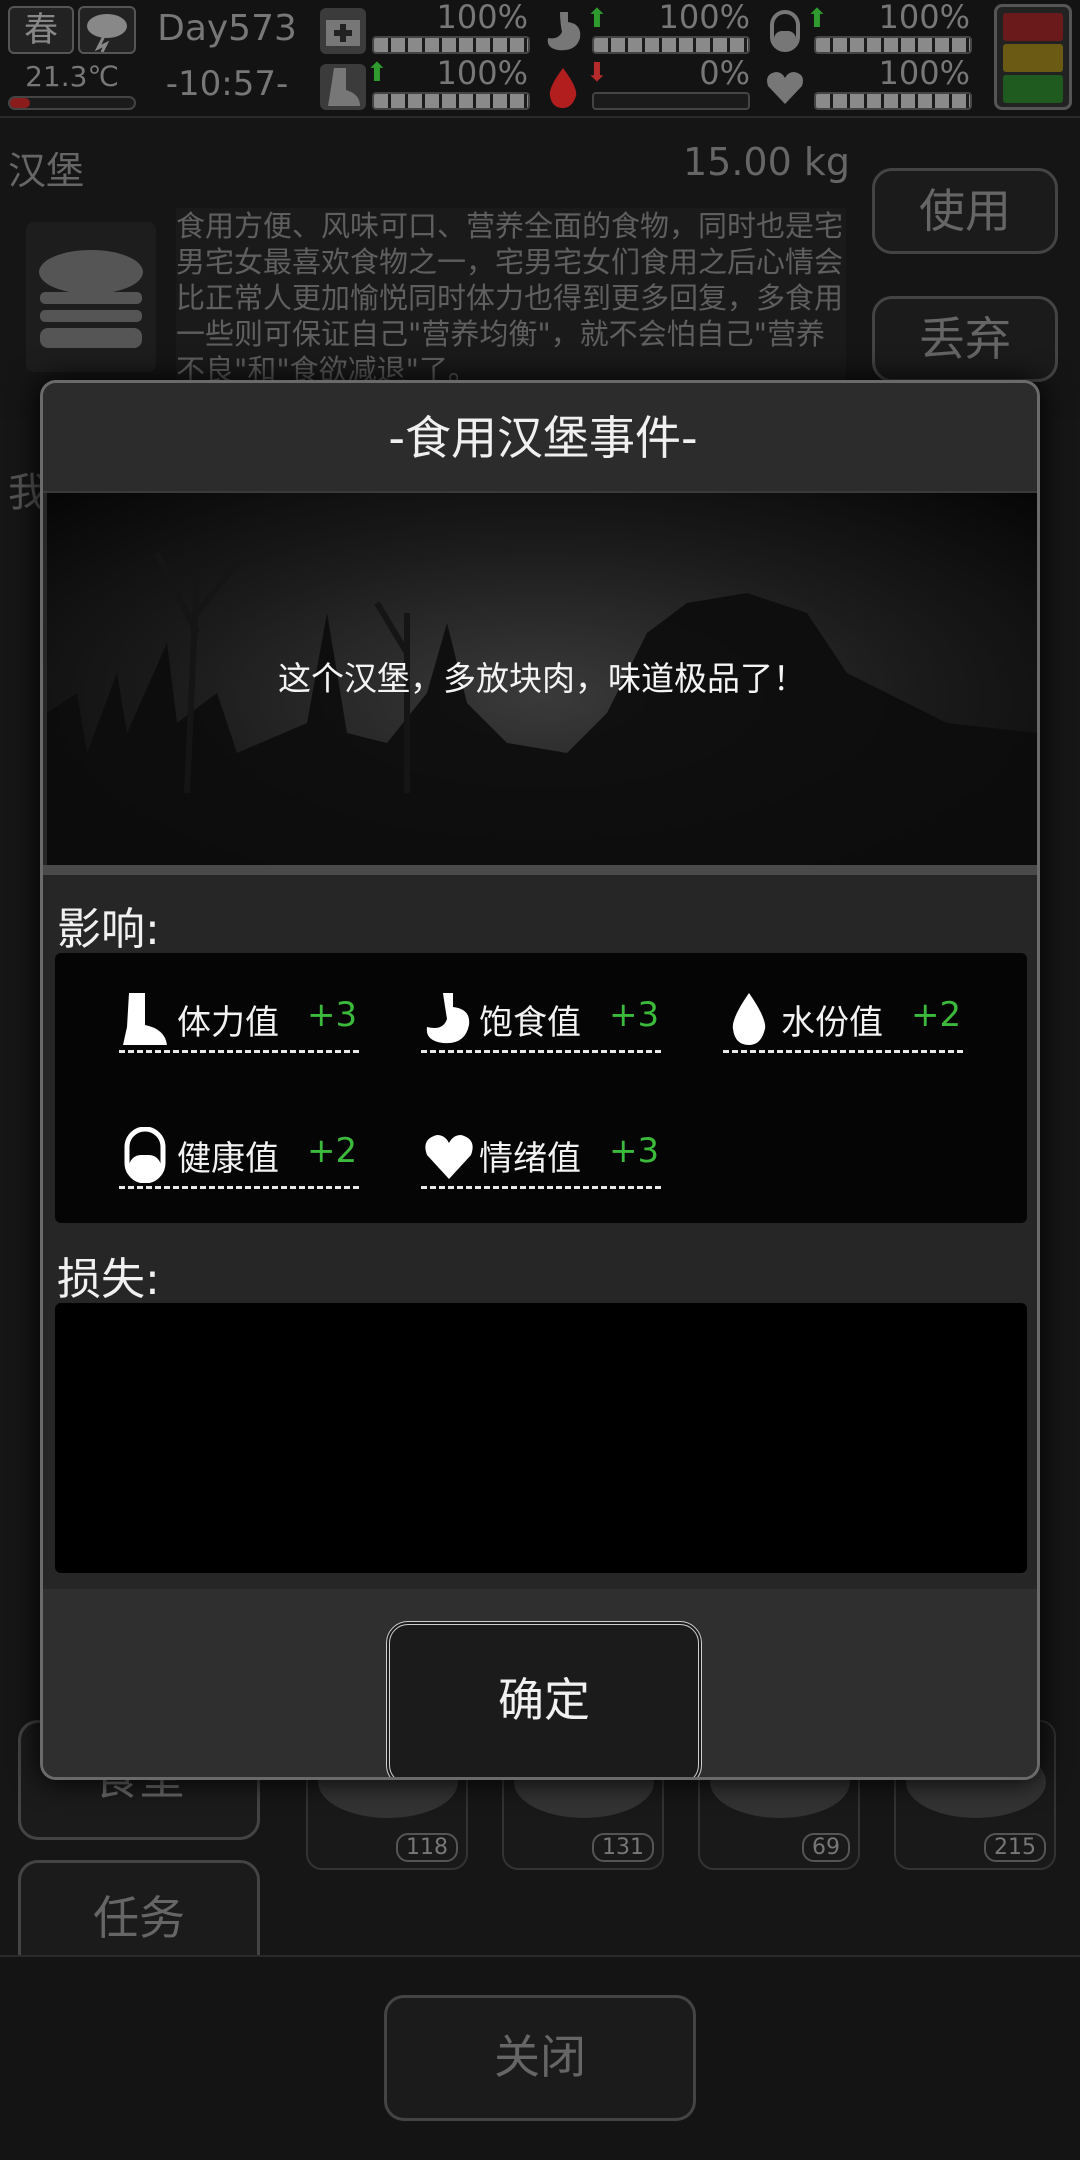 This screenshot has width=1080, height=2160. What do you see at coordinates (482, 18) in the screenshot?
I see `medkit-percent: 100%` at bounding box center [482, 18].